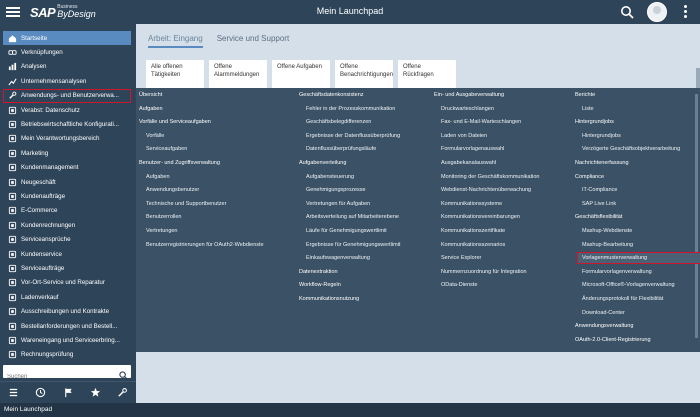  Describe the element at coordinates (151, 109) in the screenshot. I see `menu-item-col1-1: Aufgaben` at that location.